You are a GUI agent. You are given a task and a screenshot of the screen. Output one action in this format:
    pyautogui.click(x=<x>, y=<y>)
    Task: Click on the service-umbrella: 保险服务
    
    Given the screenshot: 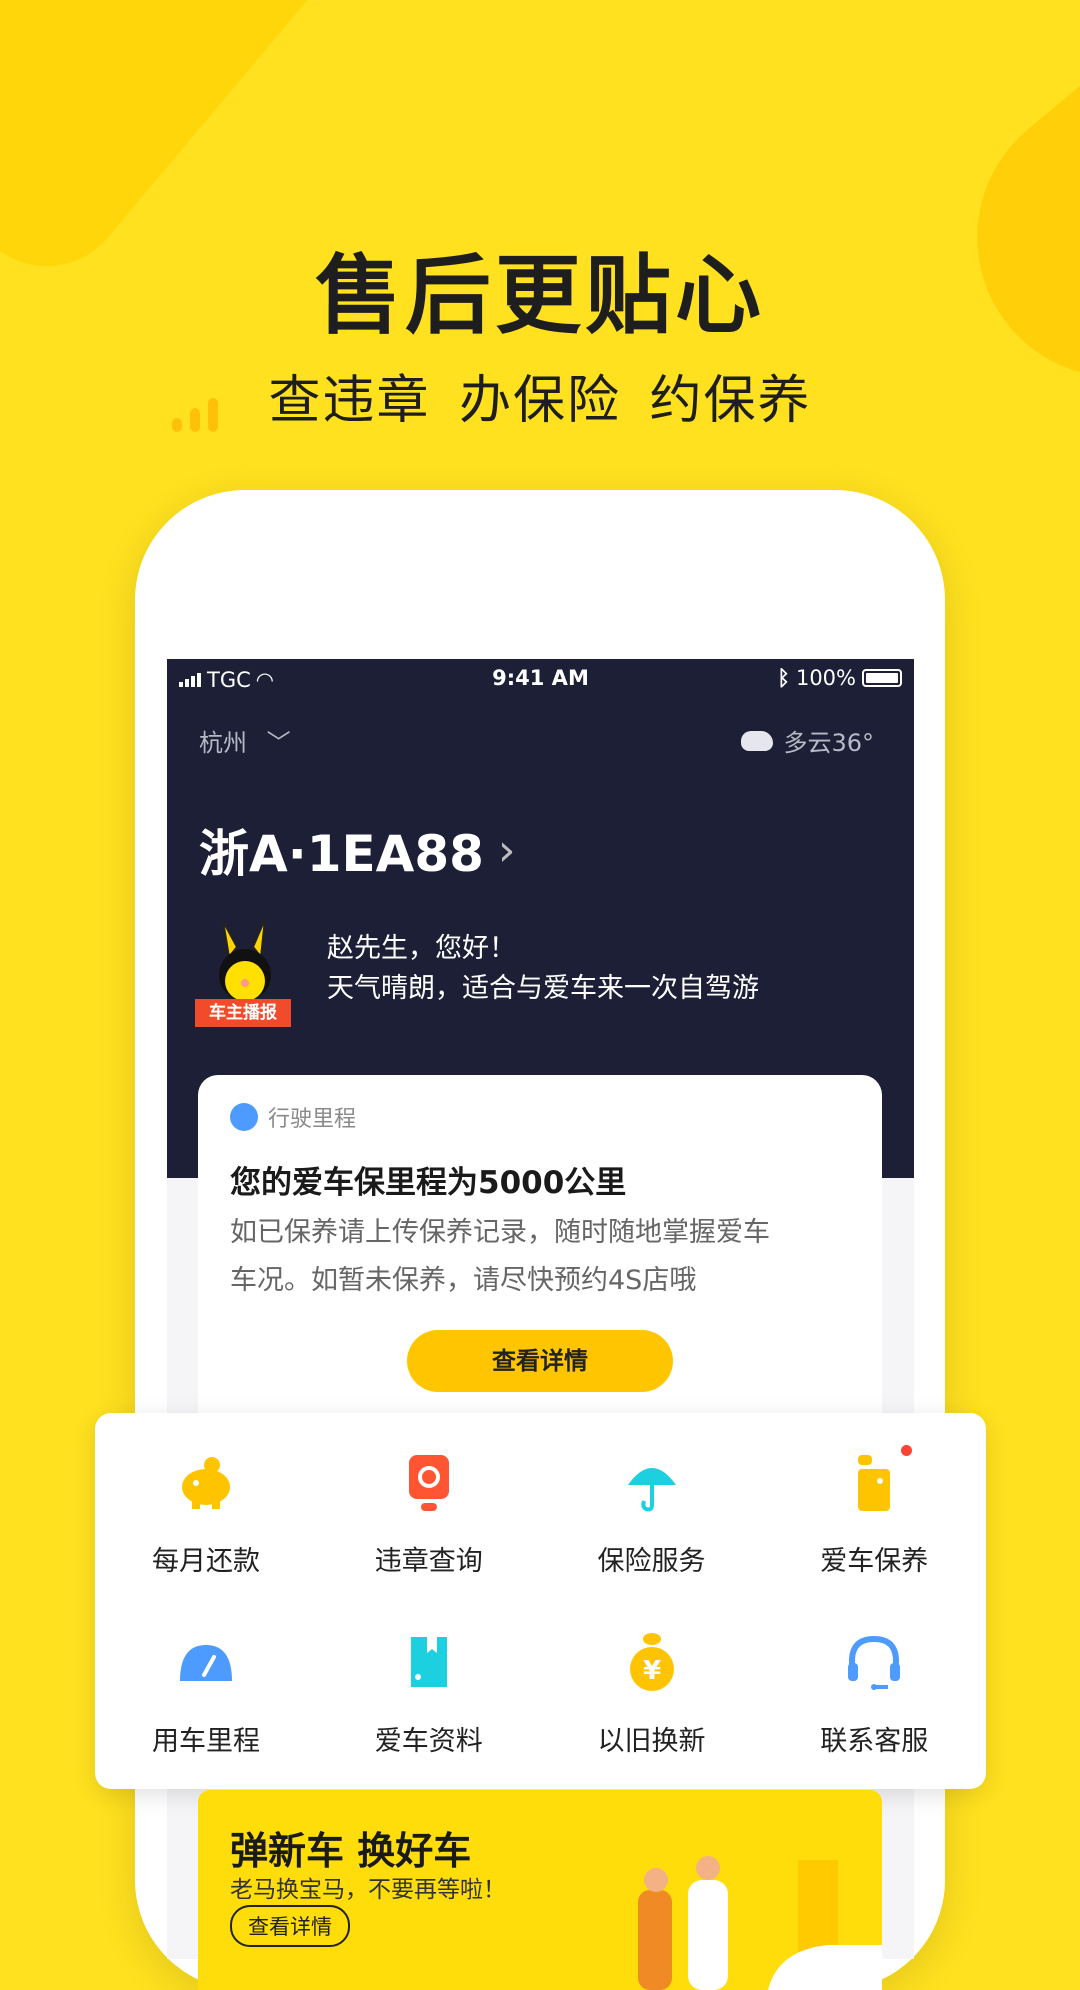 What is the action you would take?
    pyautogui.click(x=652, y=1514)
    